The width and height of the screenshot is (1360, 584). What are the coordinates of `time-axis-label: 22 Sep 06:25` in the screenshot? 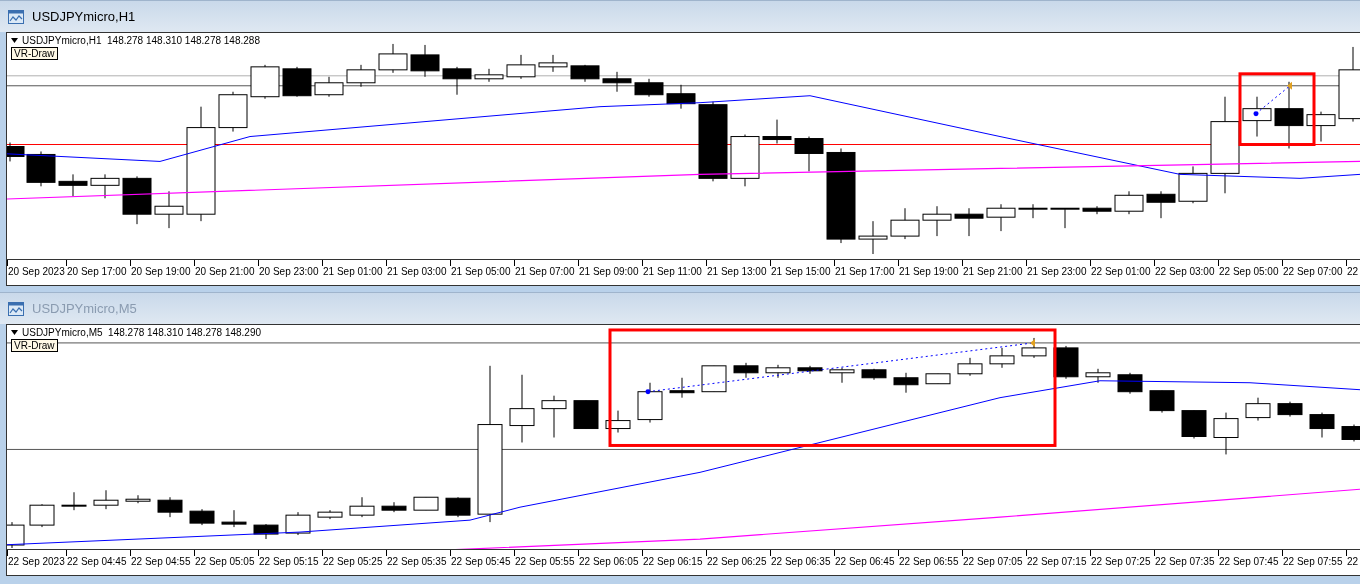 It's located at (737, 561).